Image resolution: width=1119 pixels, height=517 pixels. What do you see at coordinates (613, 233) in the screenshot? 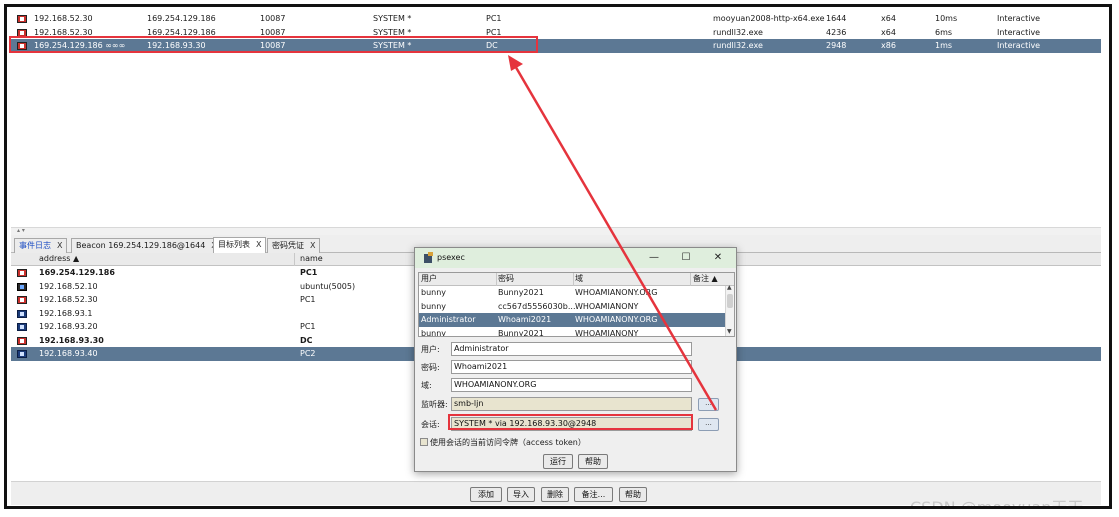
I see `annotation-arrow` at bounding box center [613, 233].